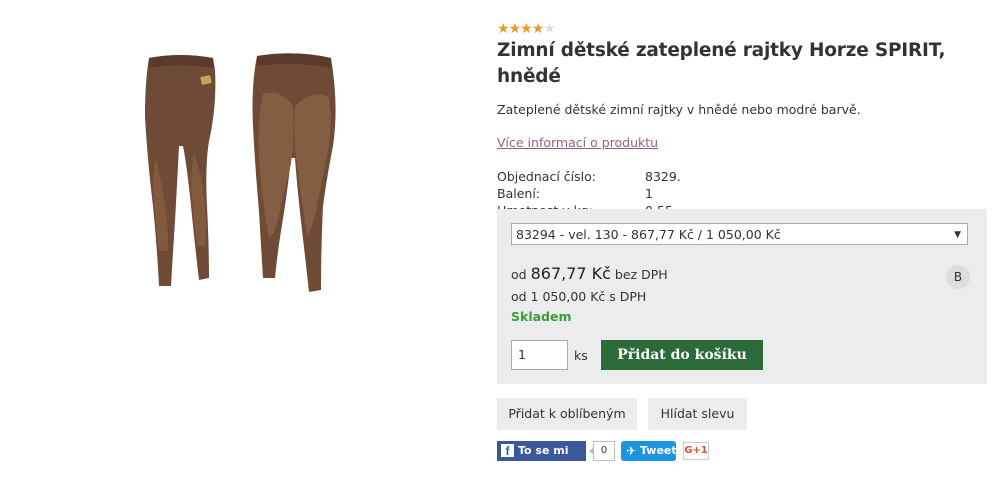  What do you see at coordinates (658, 450) in the screenshot?
I see `tweet-label: Tweet` at bounding box center [658, 450].